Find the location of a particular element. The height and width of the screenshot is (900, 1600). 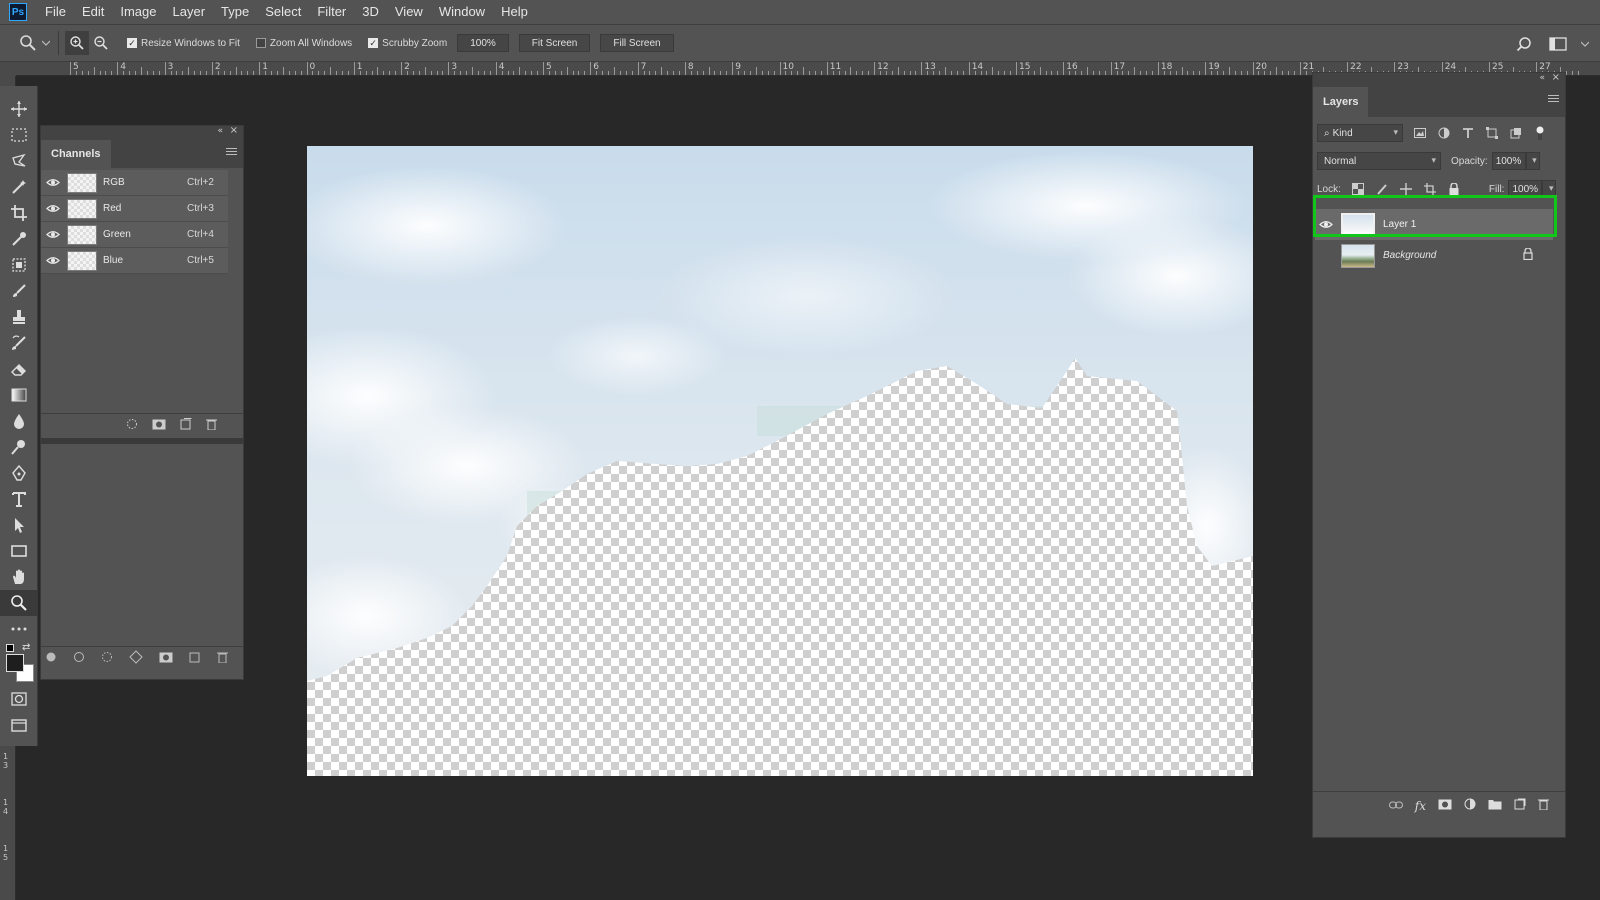

channel-row-green: Green Ctrl+4 is located at coordinates (134, 235).